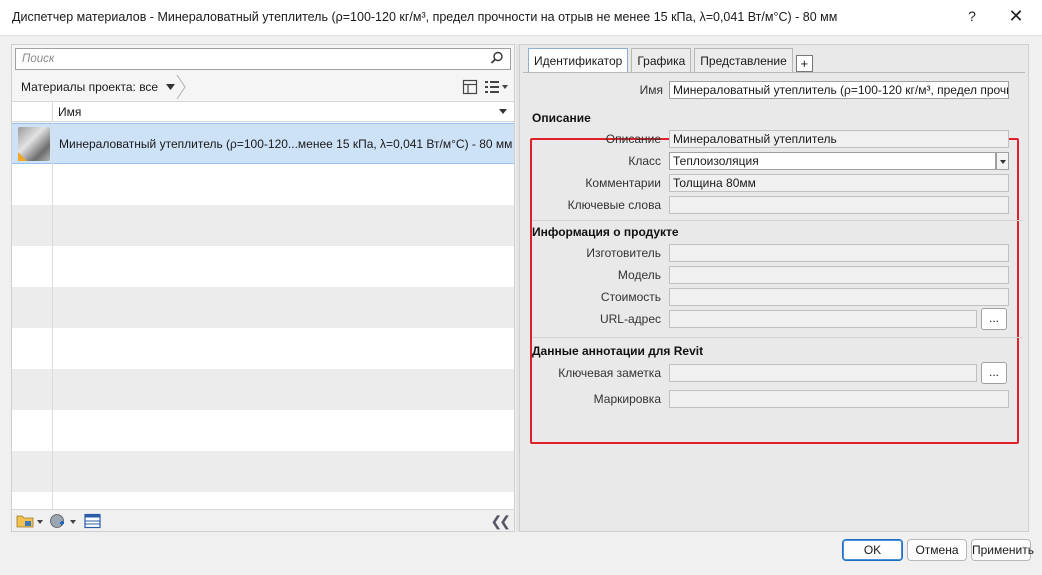 The height and width of the screenshot is (575, 1042). I want to click on section-annotation-title: Данные аннотации для Revit, so click(618, 351).